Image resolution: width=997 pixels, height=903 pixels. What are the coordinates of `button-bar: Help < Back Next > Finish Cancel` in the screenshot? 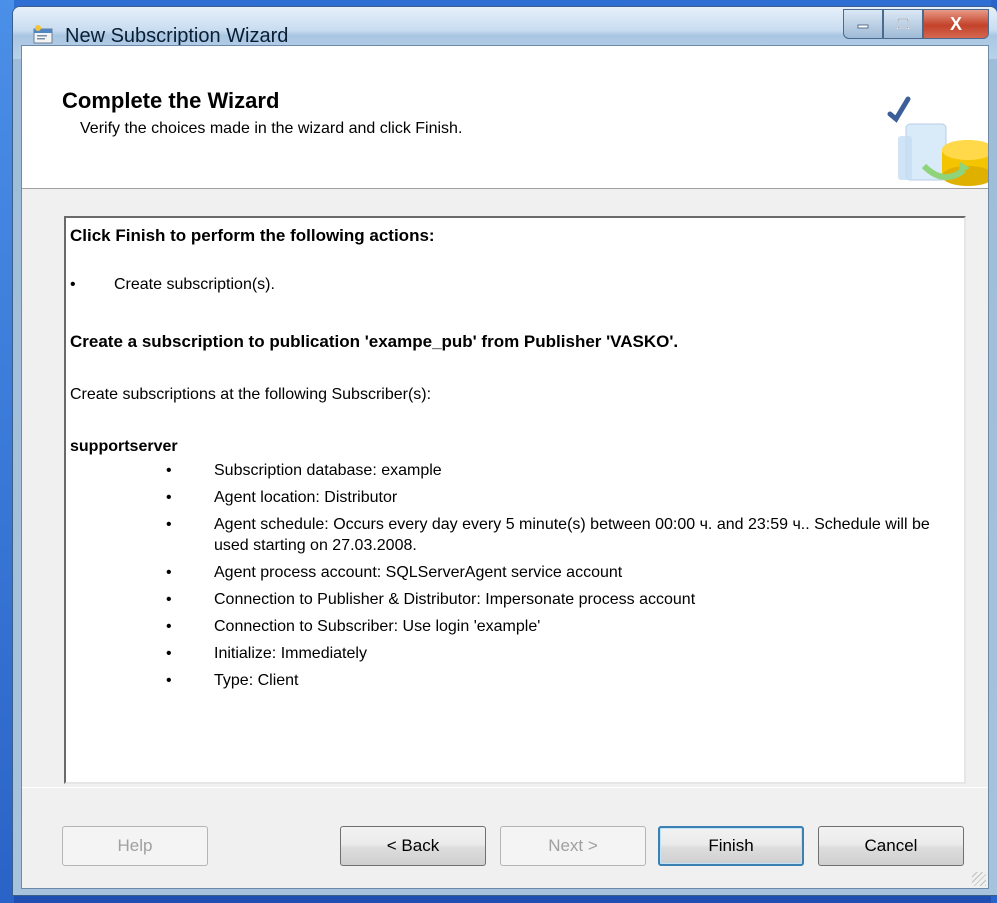 It's located at (505, 837).